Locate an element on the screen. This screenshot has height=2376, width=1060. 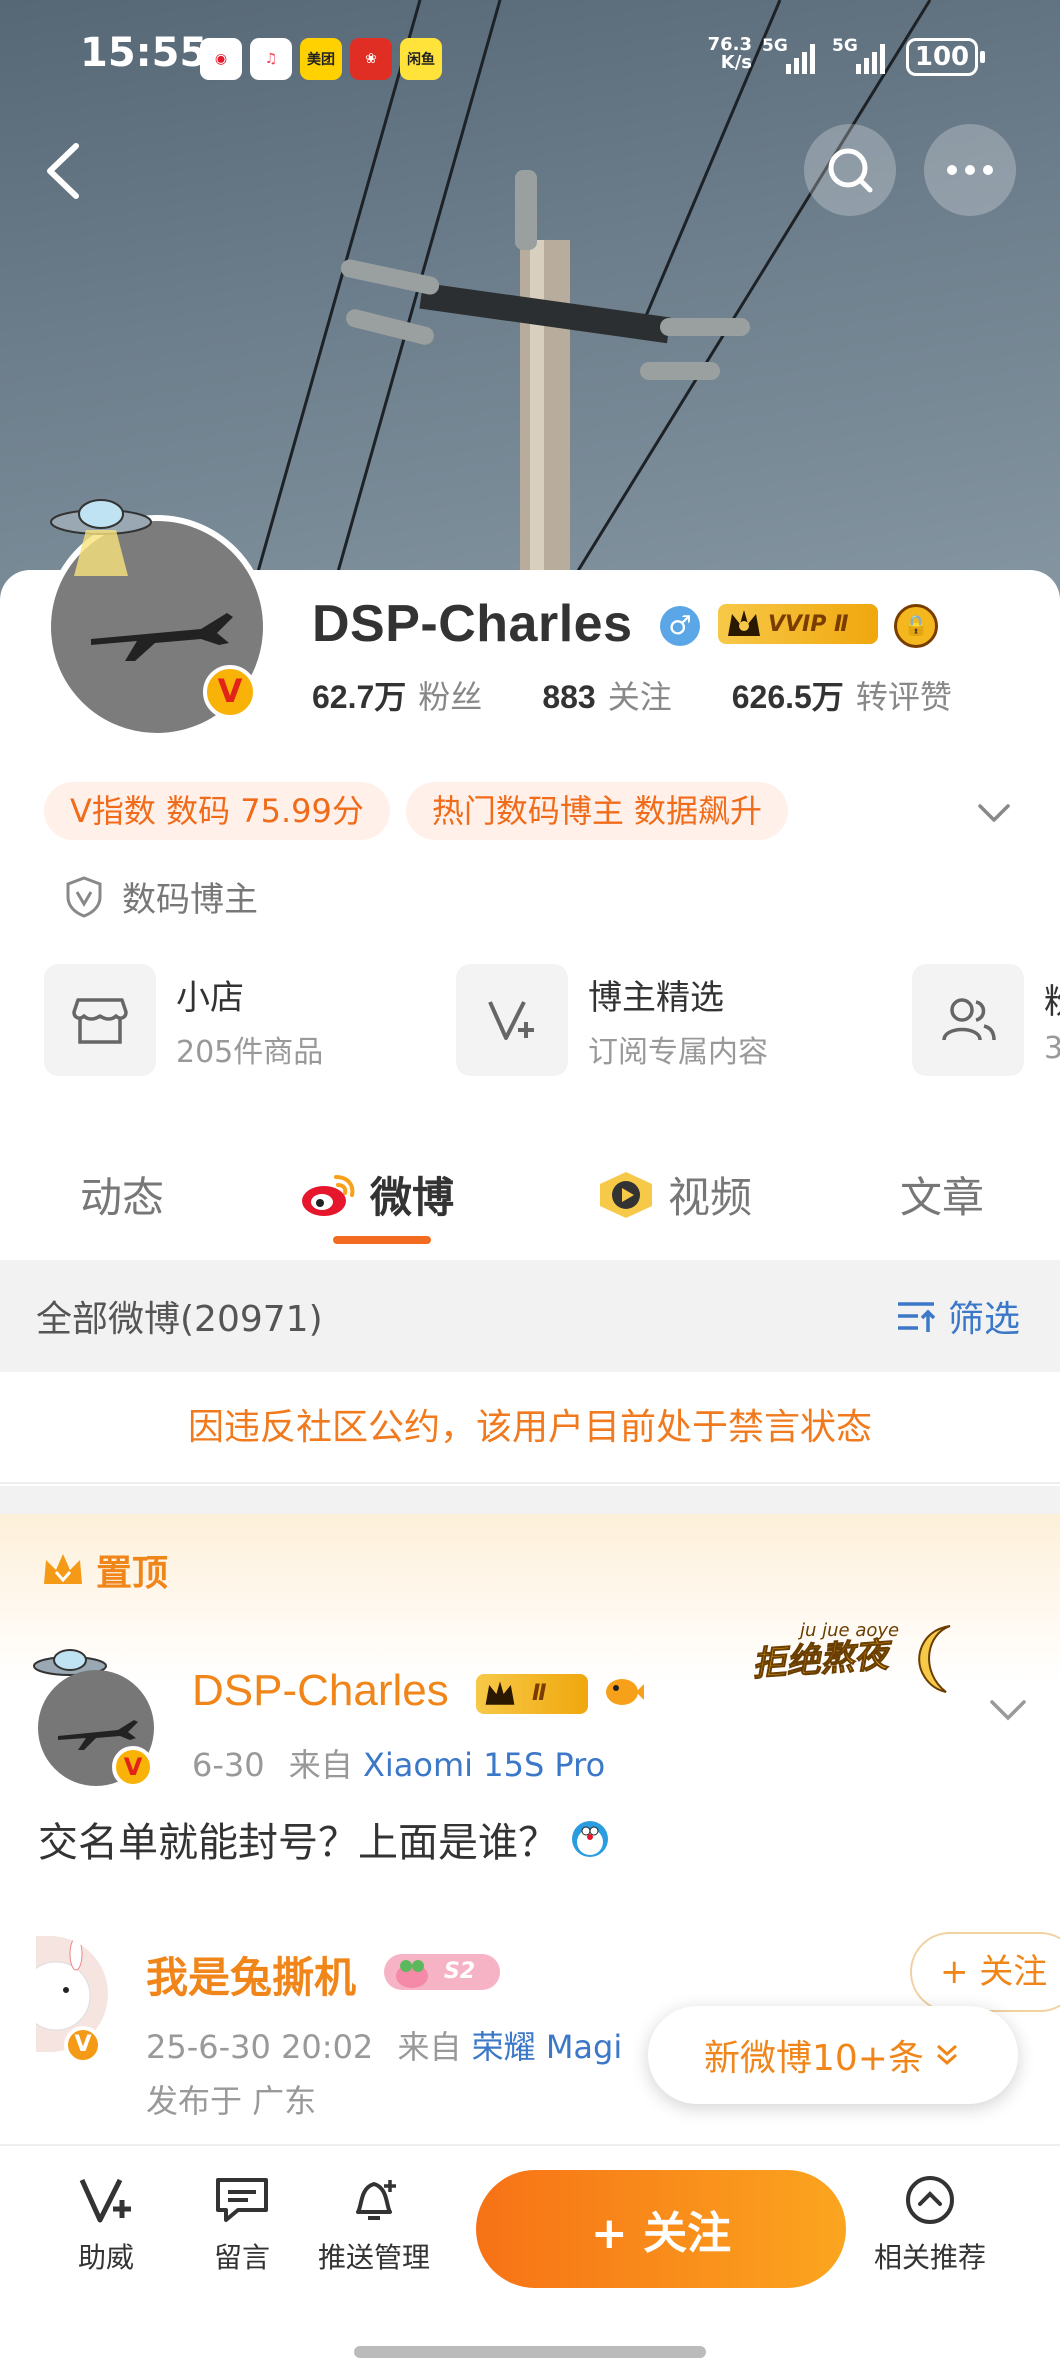
more-button is located at coordinates (970, 170).